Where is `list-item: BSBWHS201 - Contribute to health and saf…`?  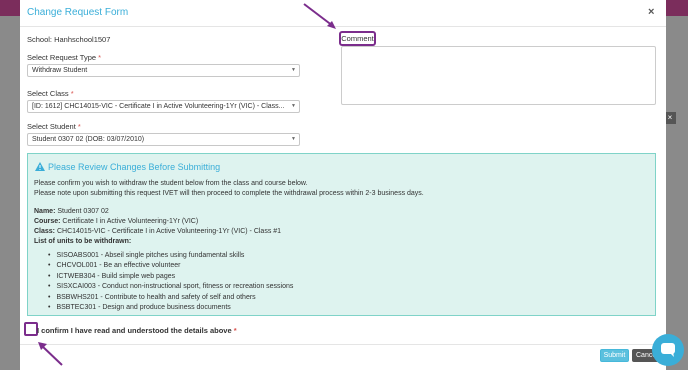 list-item: BSBWHS201 - Contribute to health and saf… is located at coordinates (170, 298).